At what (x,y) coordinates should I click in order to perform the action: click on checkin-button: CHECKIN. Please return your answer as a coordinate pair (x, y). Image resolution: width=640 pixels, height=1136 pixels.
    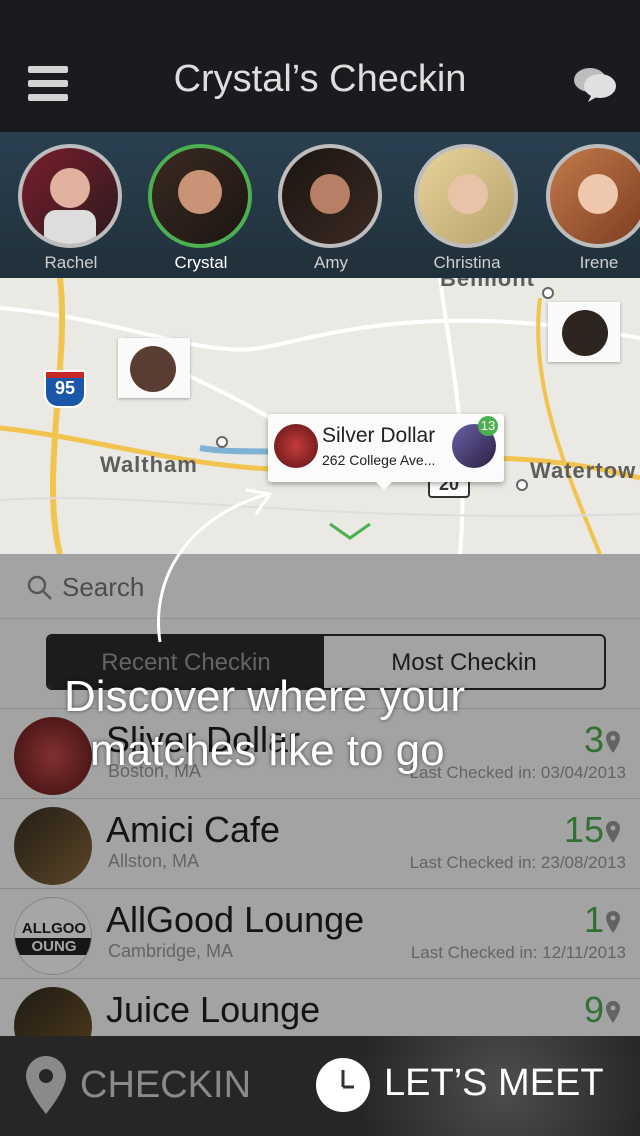
    Looking at the image, I should click on (150, 1086).